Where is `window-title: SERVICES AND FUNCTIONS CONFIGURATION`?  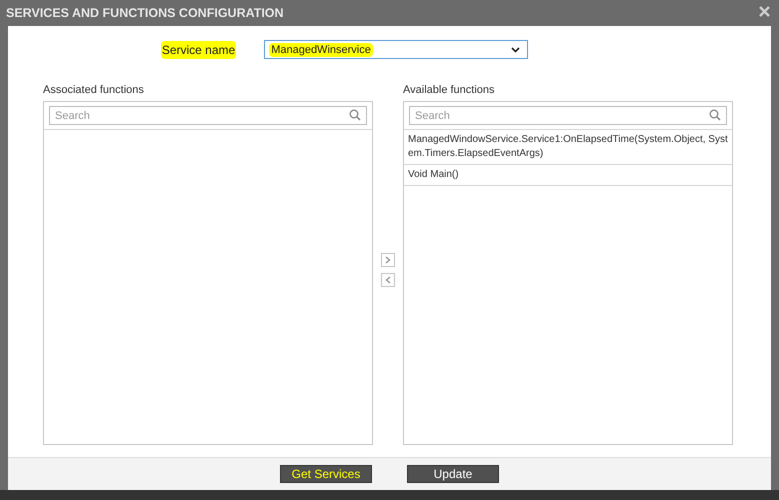
window-title: SERVICES AND FUNCTIONS CONFIGURATION is located at coordinates (145, 13).